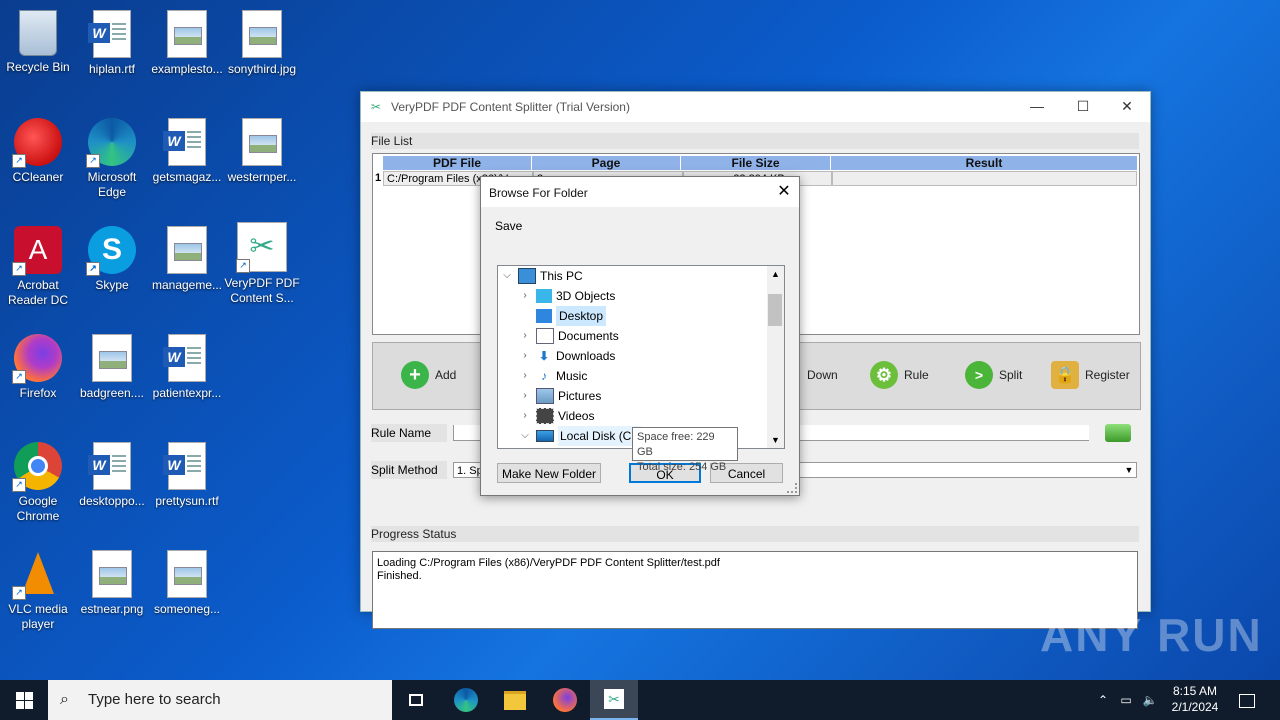 Image resolution: width=1280 pixels, height=720 pixels. Describe the element at coordinates (792, 488) in the screenshot. I see `resize-grip-icon` at that location.